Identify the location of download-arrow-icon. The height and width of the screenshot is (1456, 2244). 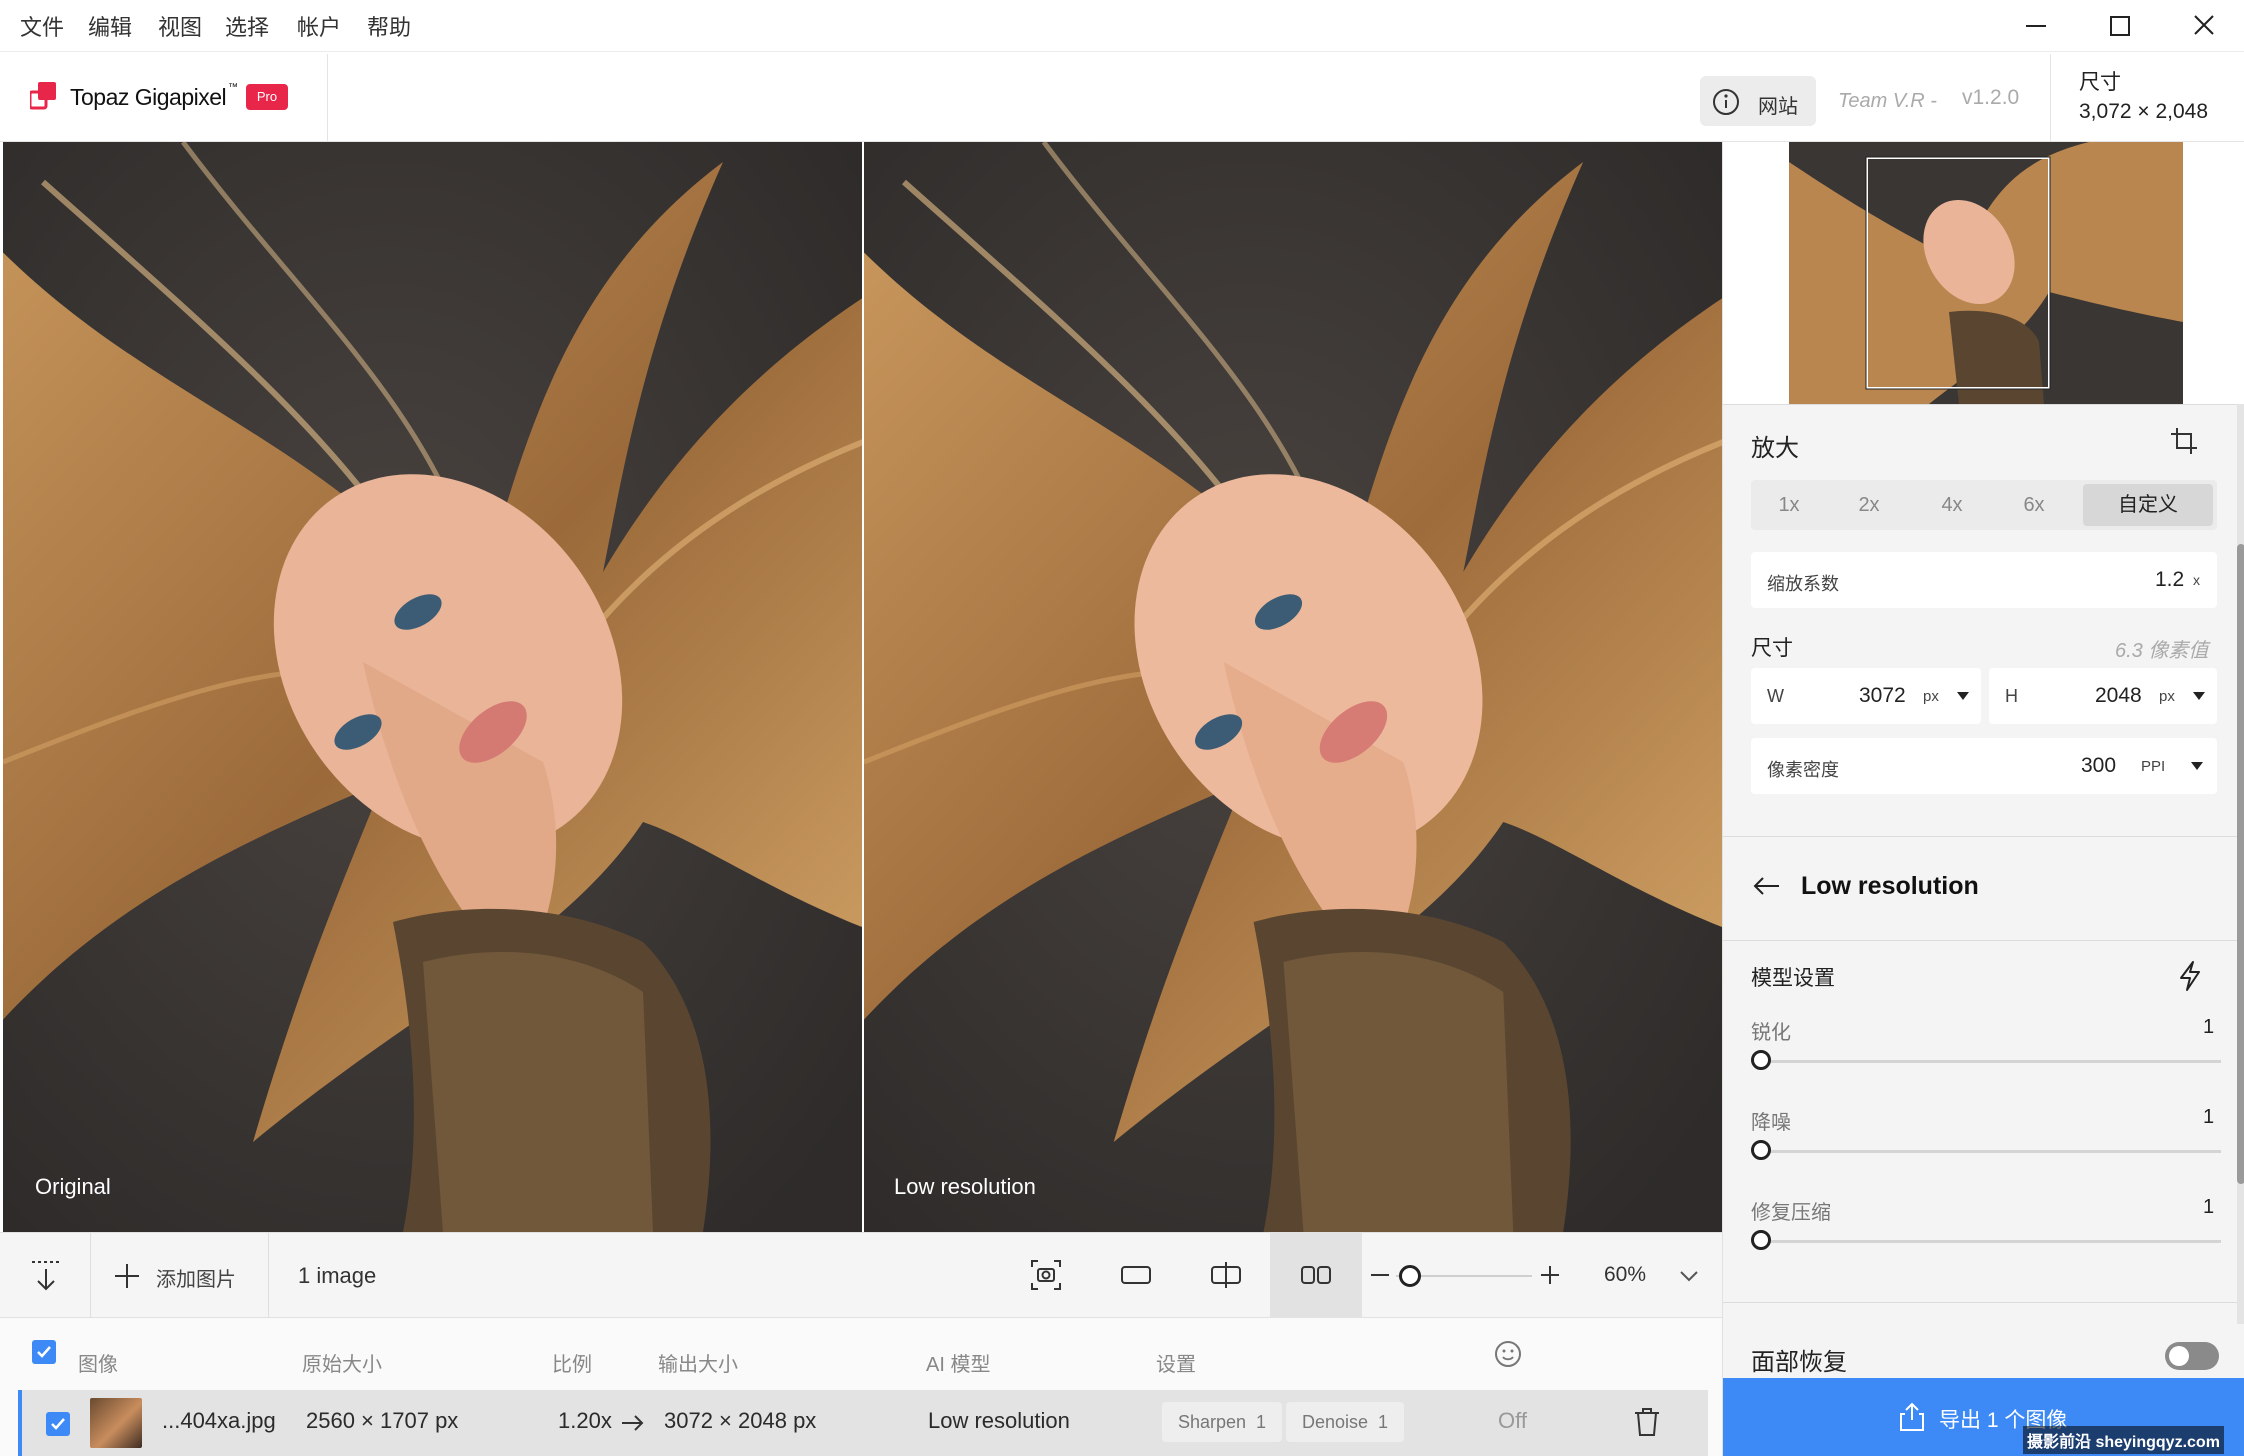
(46, 1276).